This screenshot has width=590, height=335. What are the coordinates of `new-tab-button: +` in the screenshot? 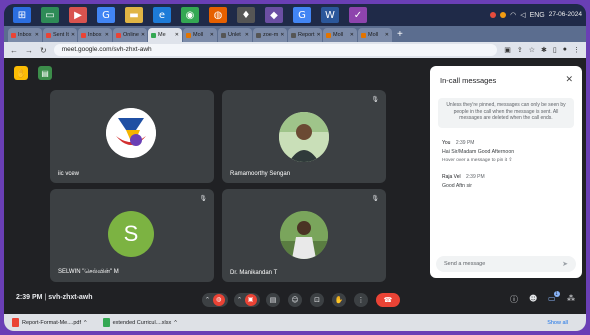 It's located at (400, 35).